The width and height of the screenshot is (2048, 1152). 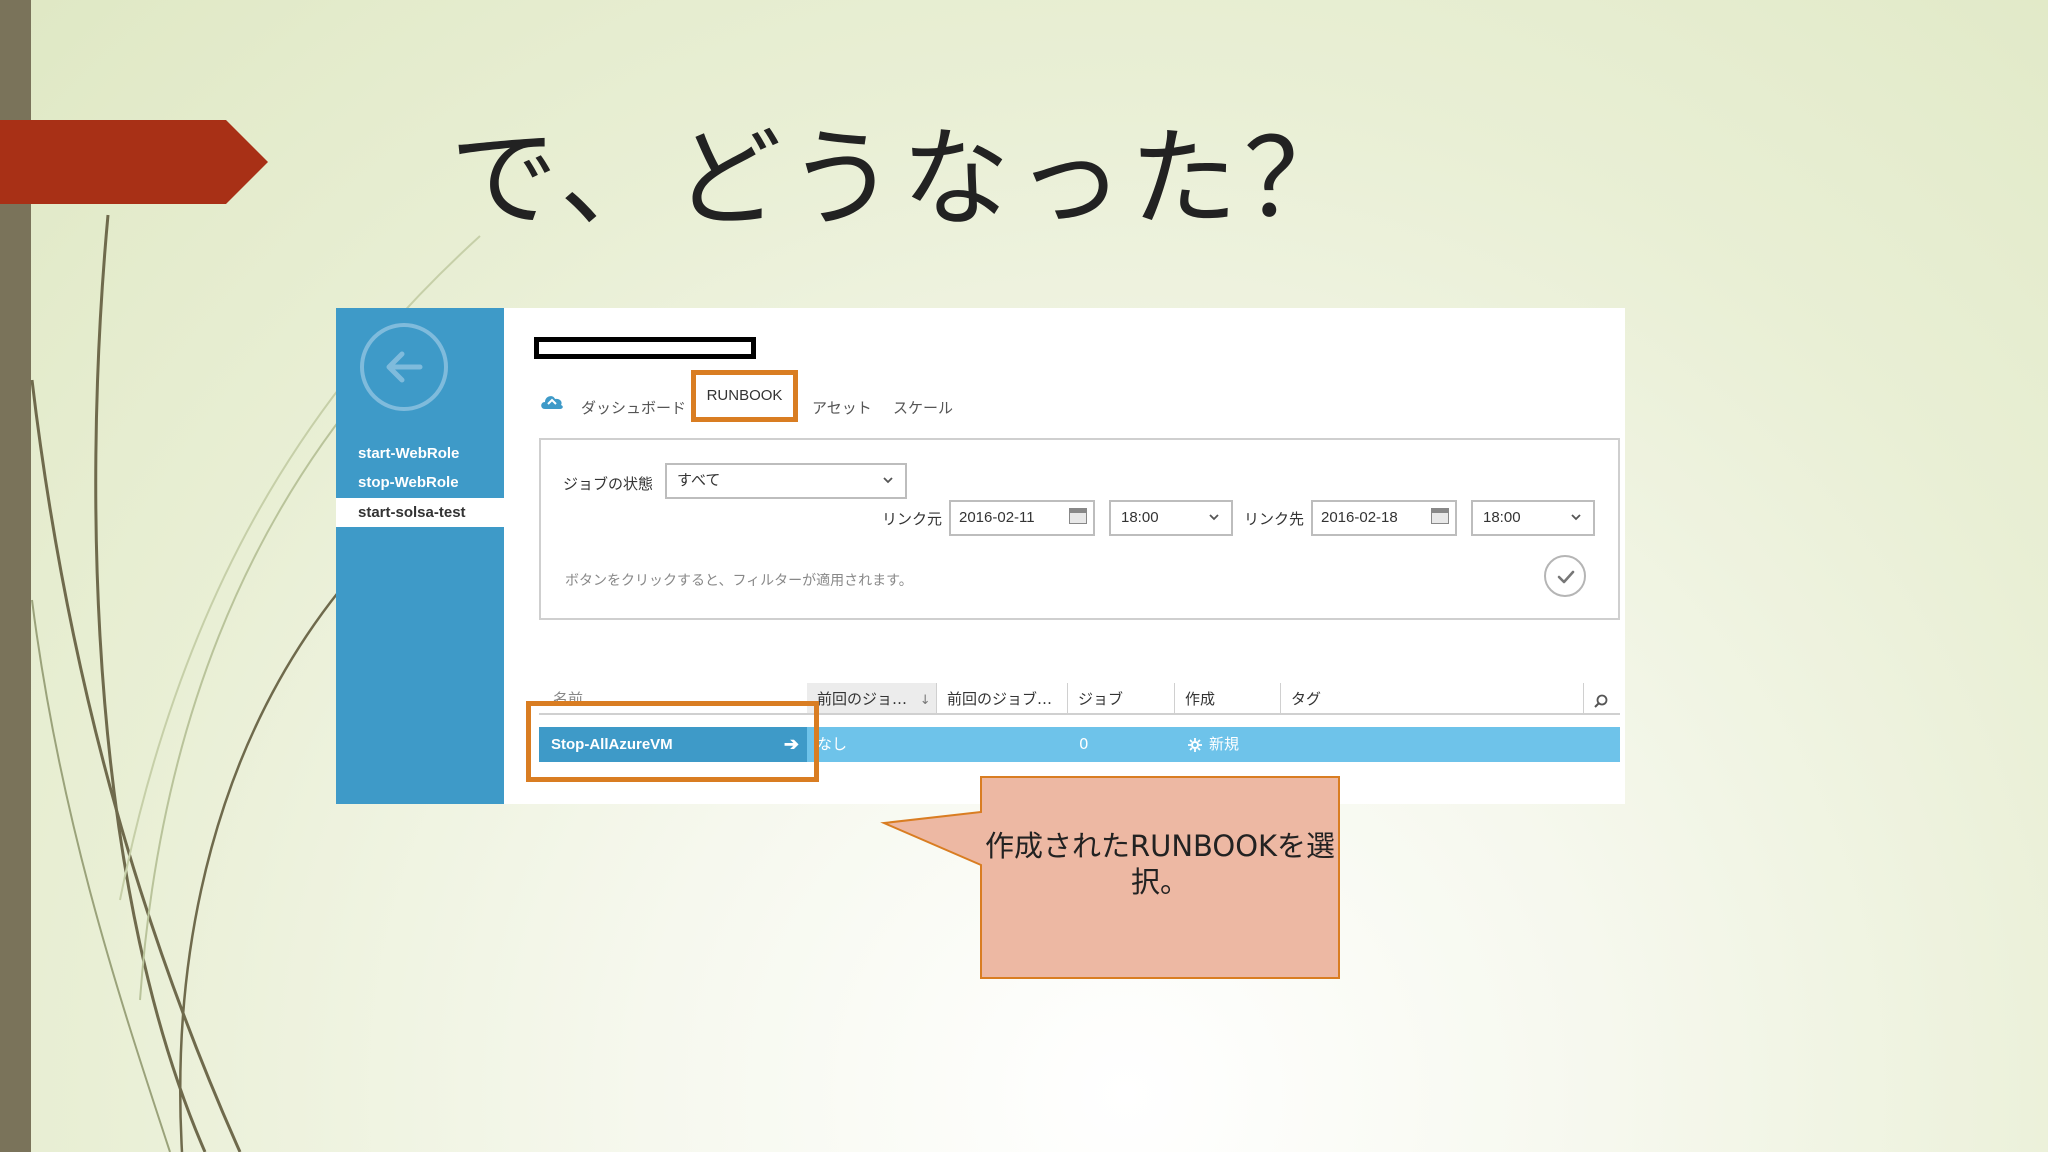 I want to click on callout-text: 作成されたRUNBOOKを選択。, so click(x=1160, y=864).